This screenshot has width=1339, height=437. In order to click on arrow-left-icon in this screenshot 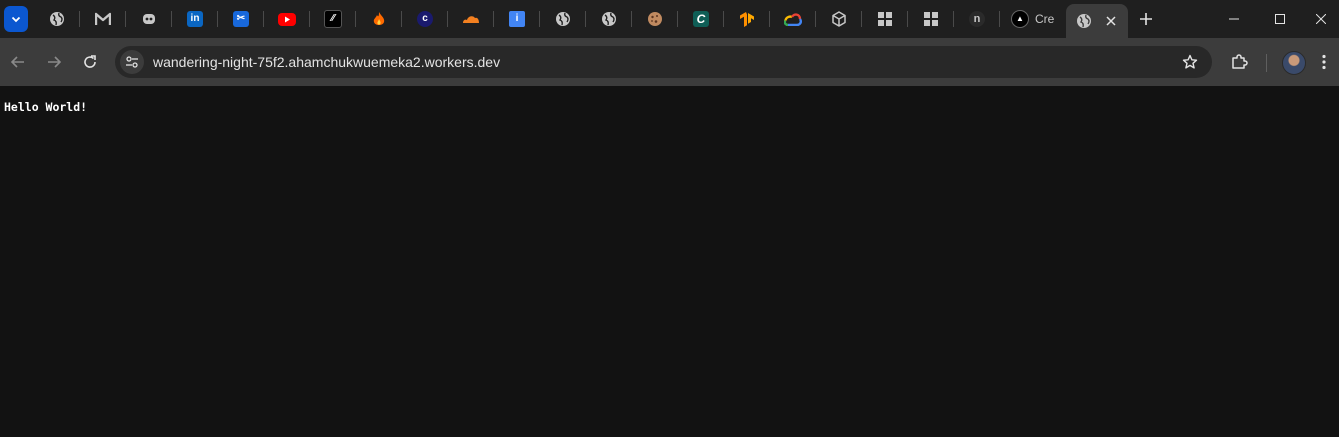, I will do `click(17, 62)`.